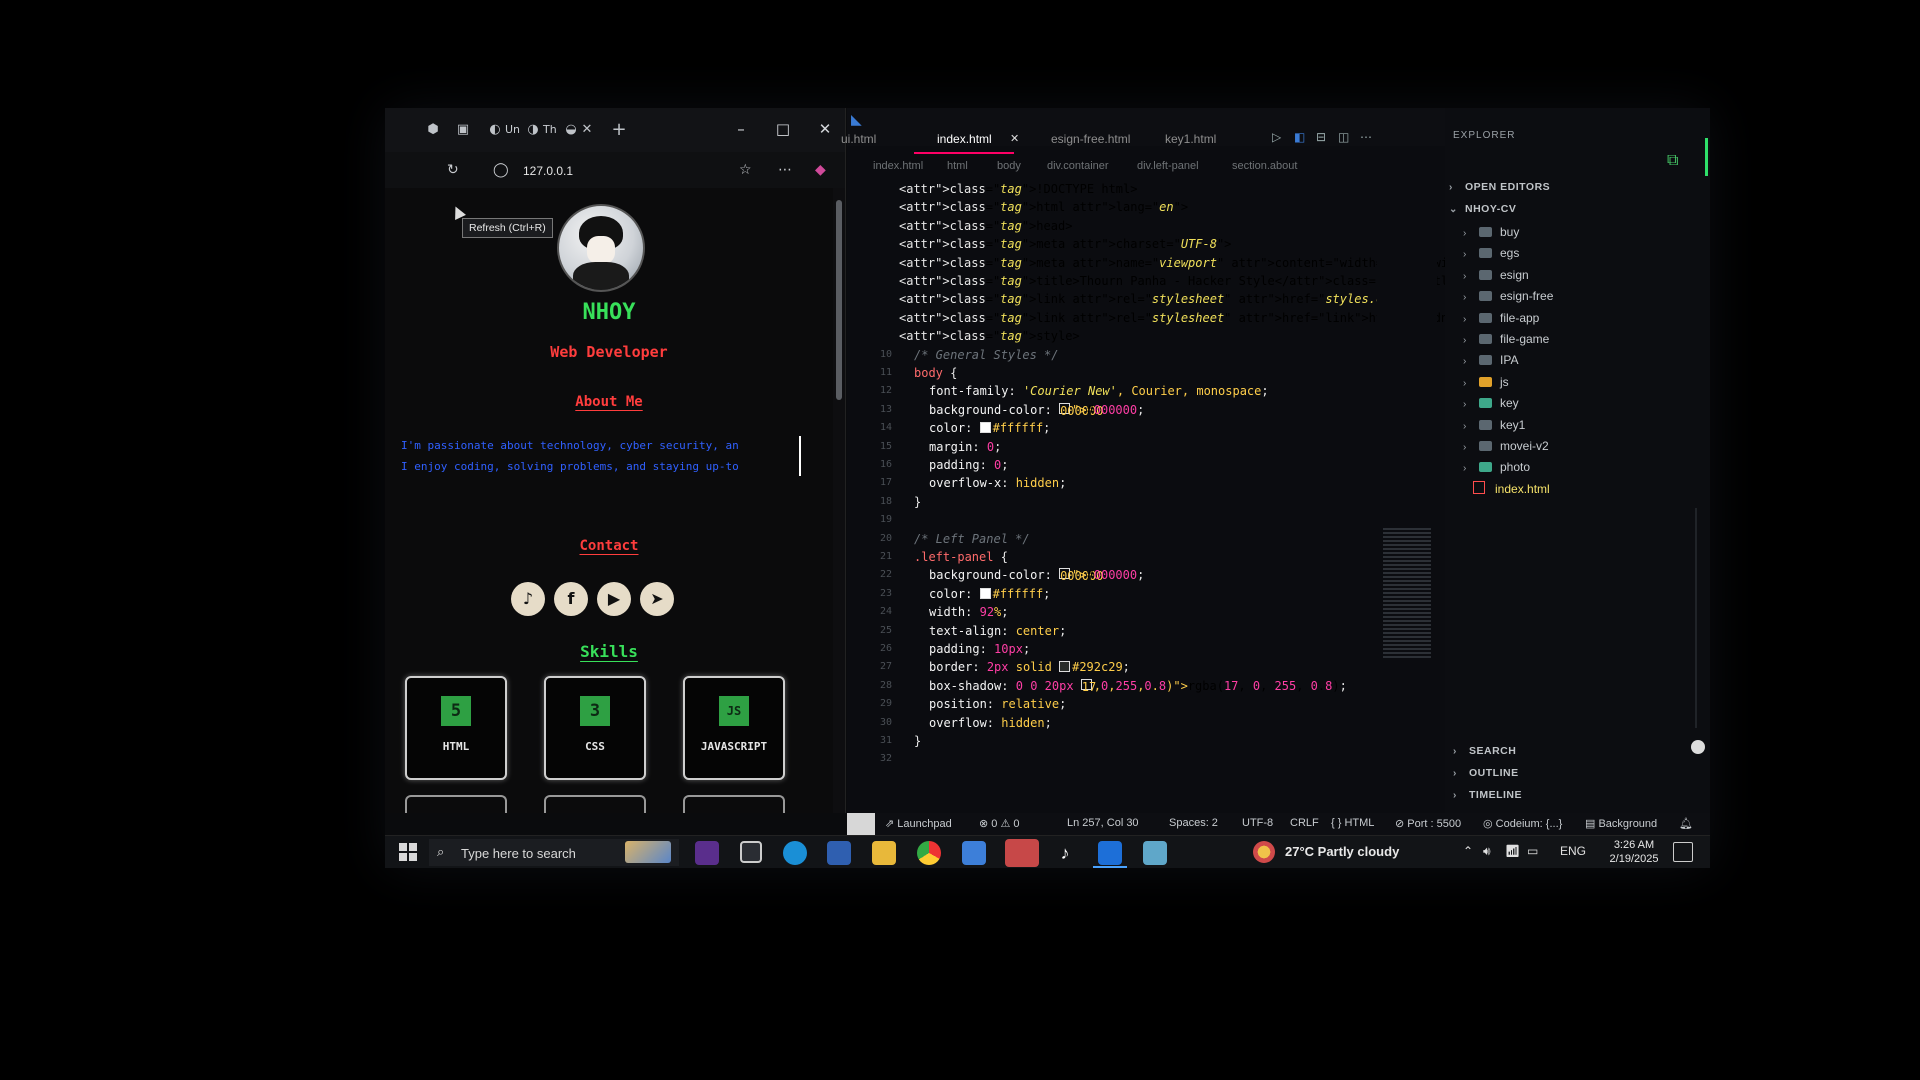 The width and height of the screenshot is (1920, 1080). What do you see at coordinates (979, 355) in the screenshot?
I see `code-line: /* General Styles */` at bounding box center [979, 355].